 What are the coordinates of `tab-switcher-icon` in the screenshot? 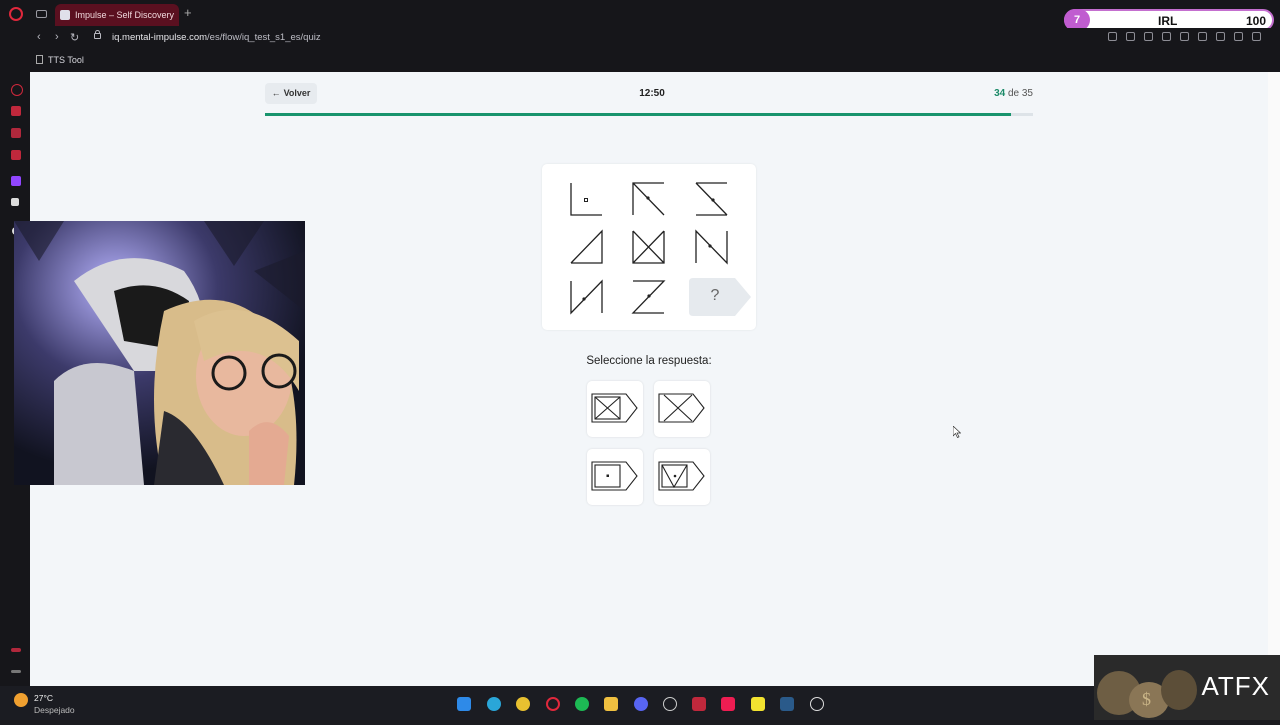 It's located at (41, 14).